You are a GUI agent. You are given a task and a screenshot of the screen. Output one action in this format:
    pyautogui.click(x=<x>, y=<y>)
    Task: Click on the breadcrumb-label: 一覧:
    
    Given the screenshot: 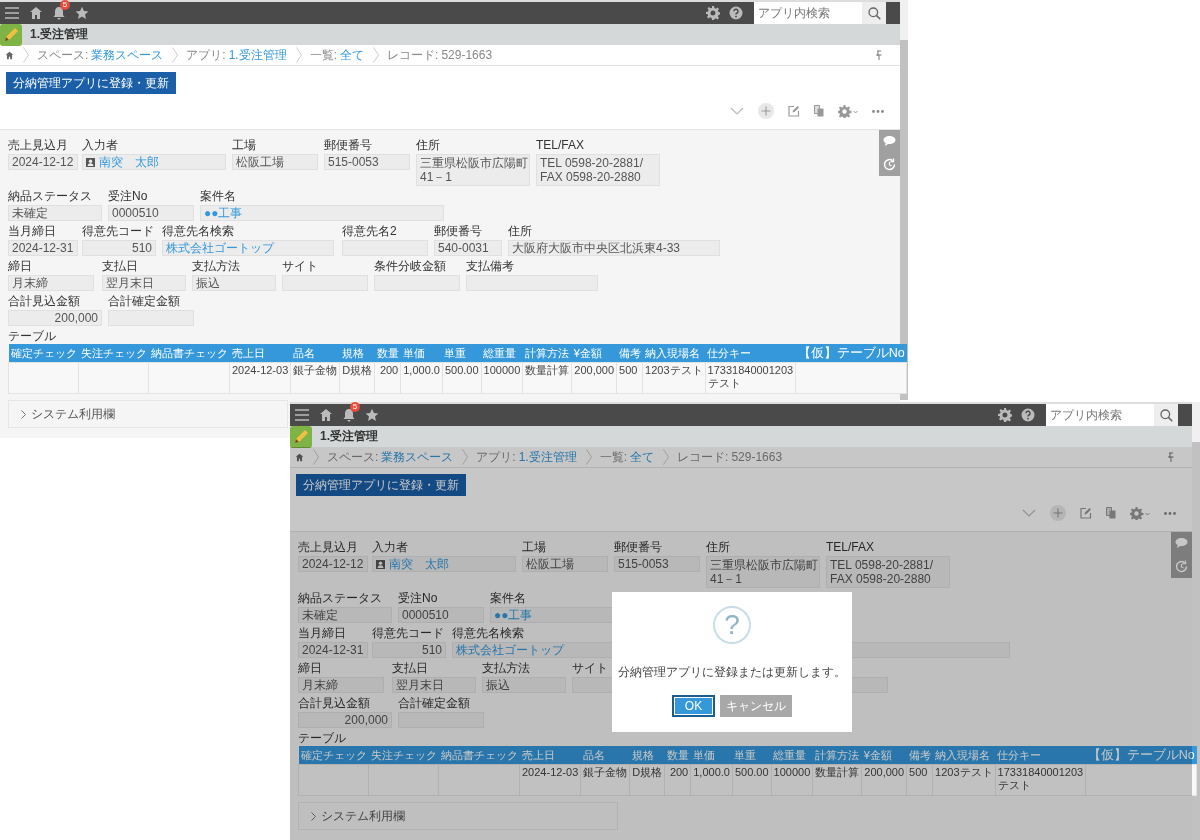 What is the action you would take?
    pyautogui.click(x=613, y=457)
    